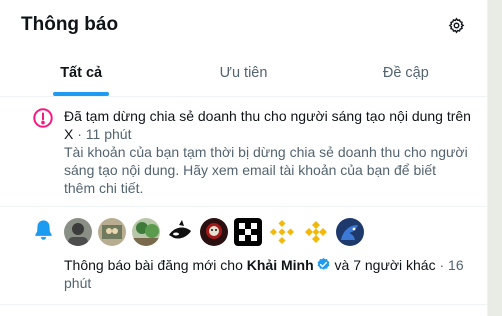 The height and width of the screenshot is (316, 502). What do you see at coordinates (323, 264) in the screenshot?
I see `verified-badge-icon` at bounding box center [323, 264].